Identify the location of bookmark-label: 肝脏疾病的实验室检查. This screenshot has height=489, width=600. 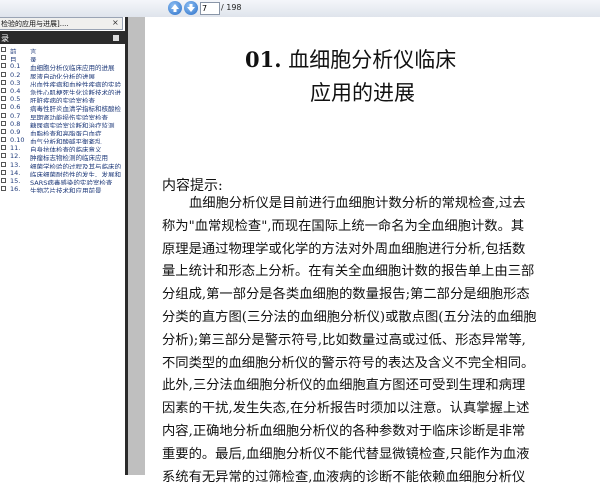
(62, 100).